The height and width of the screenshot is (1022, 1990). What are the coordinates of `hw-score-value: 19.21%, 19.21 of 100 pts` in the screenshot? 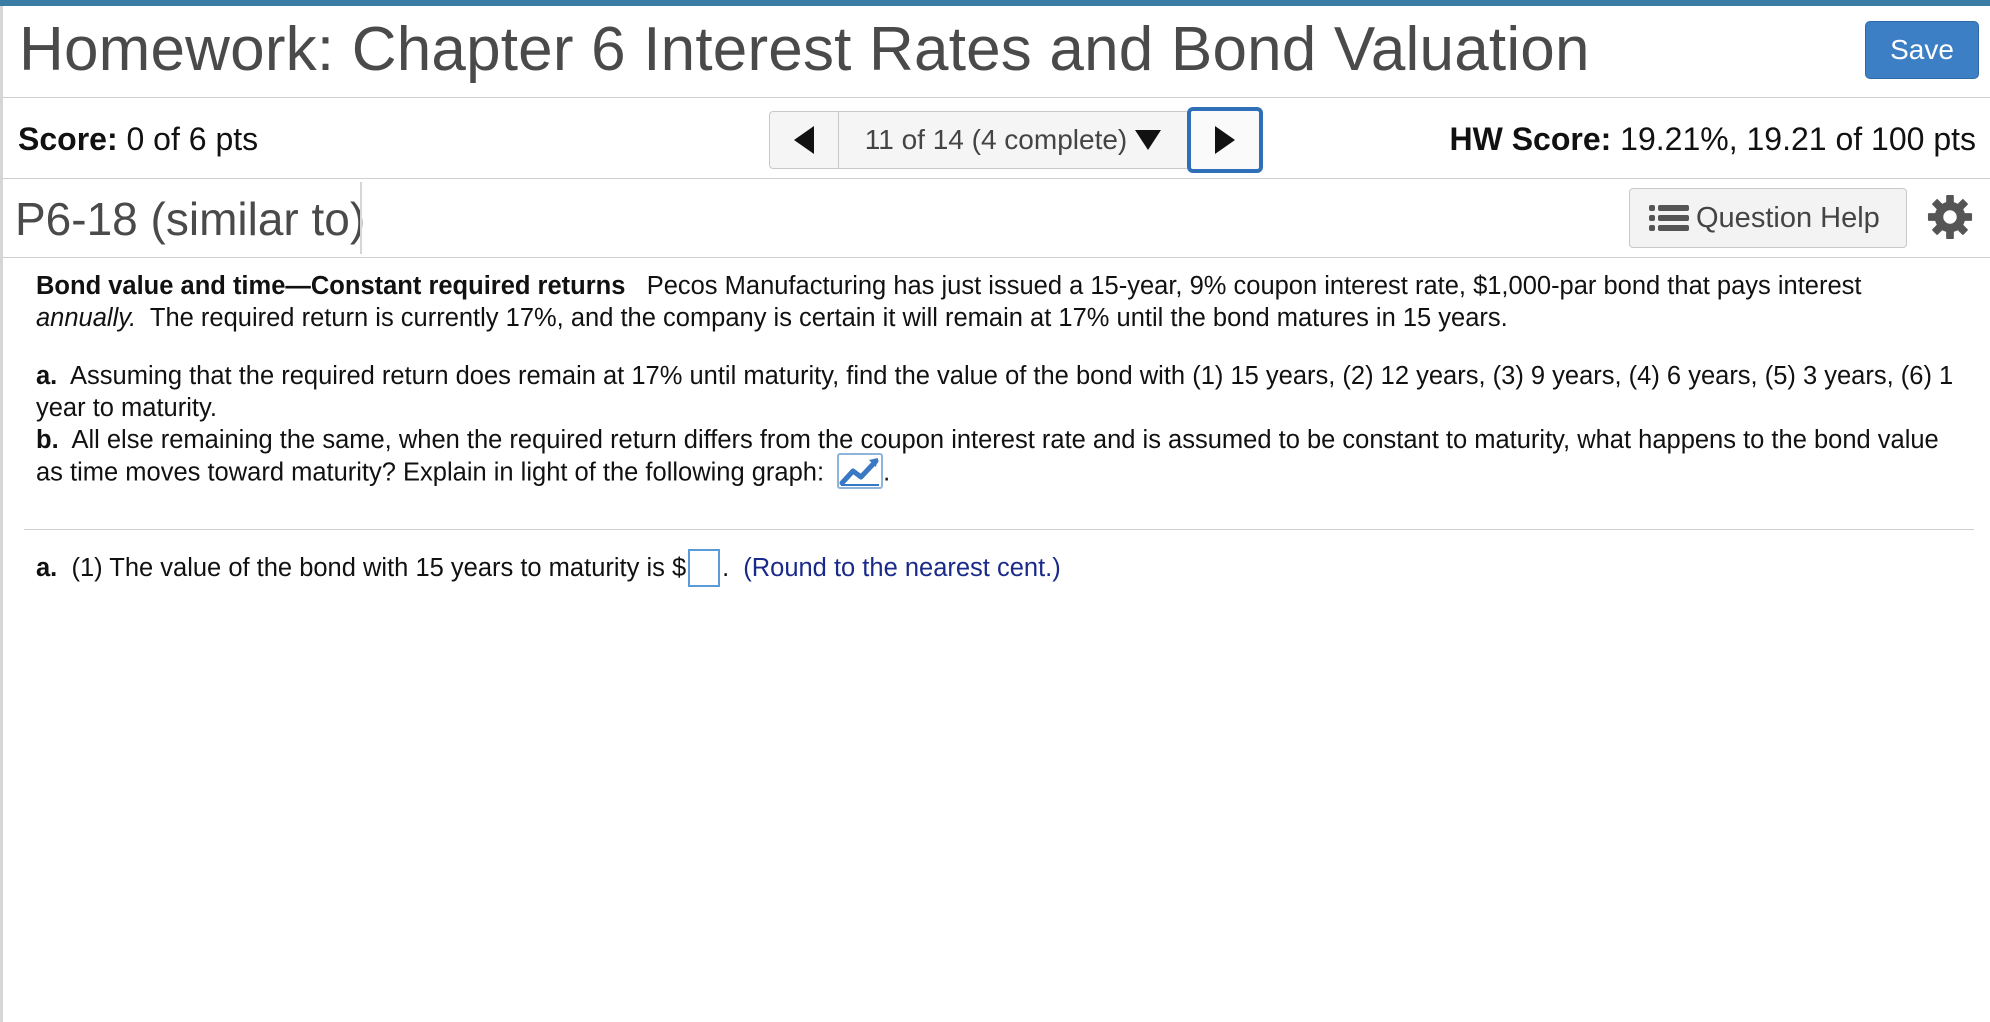 It's located at (1798, 139).